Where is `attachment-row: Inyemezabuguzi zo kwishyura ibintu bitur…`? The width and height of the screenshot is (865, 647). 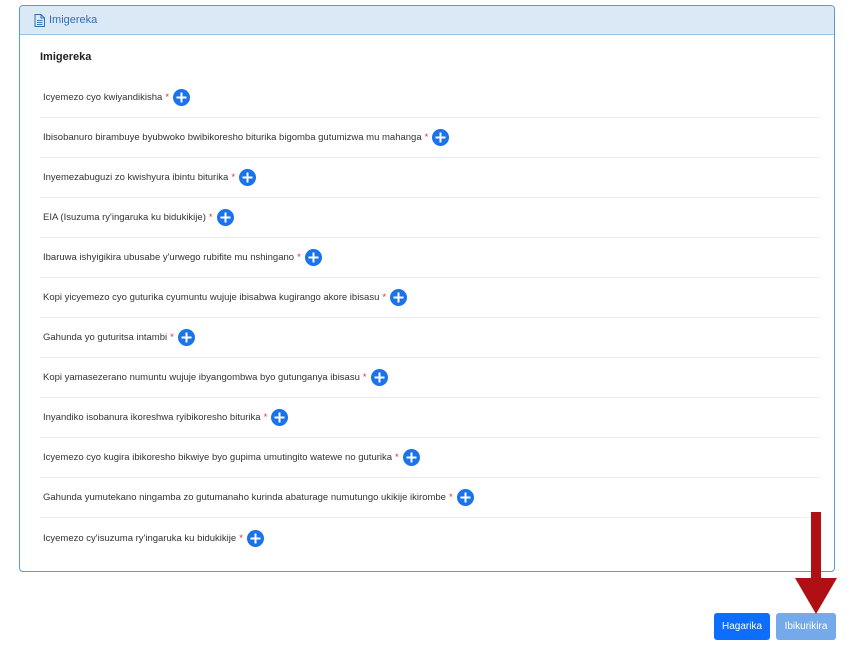 attachment-row: Inyemezabuguzi zo kwishyura ibintu bitur… is located at coordinates (430, 178).